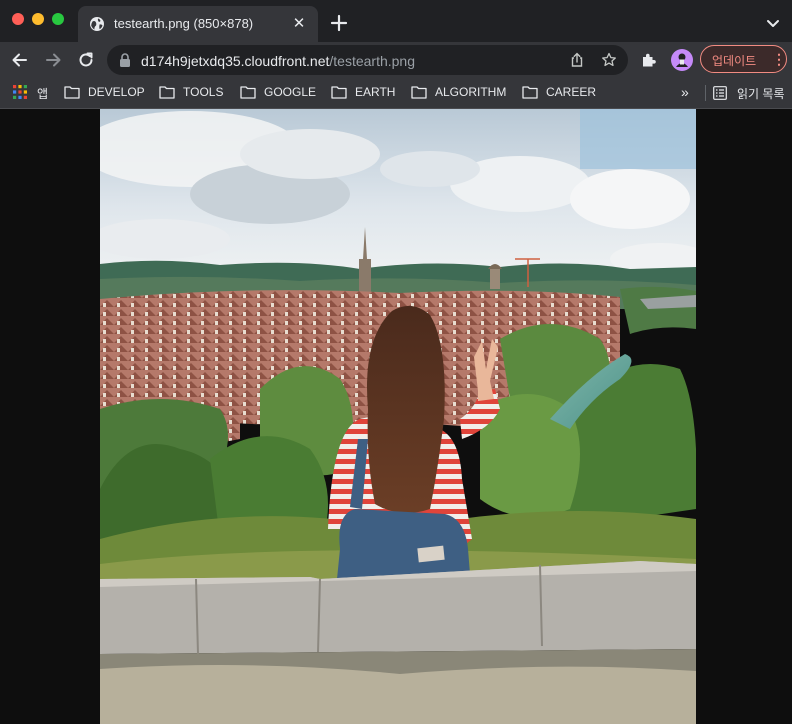 The image size is (792, 724). I want to click on bookmark-apps: 앱, so click(32, 93).